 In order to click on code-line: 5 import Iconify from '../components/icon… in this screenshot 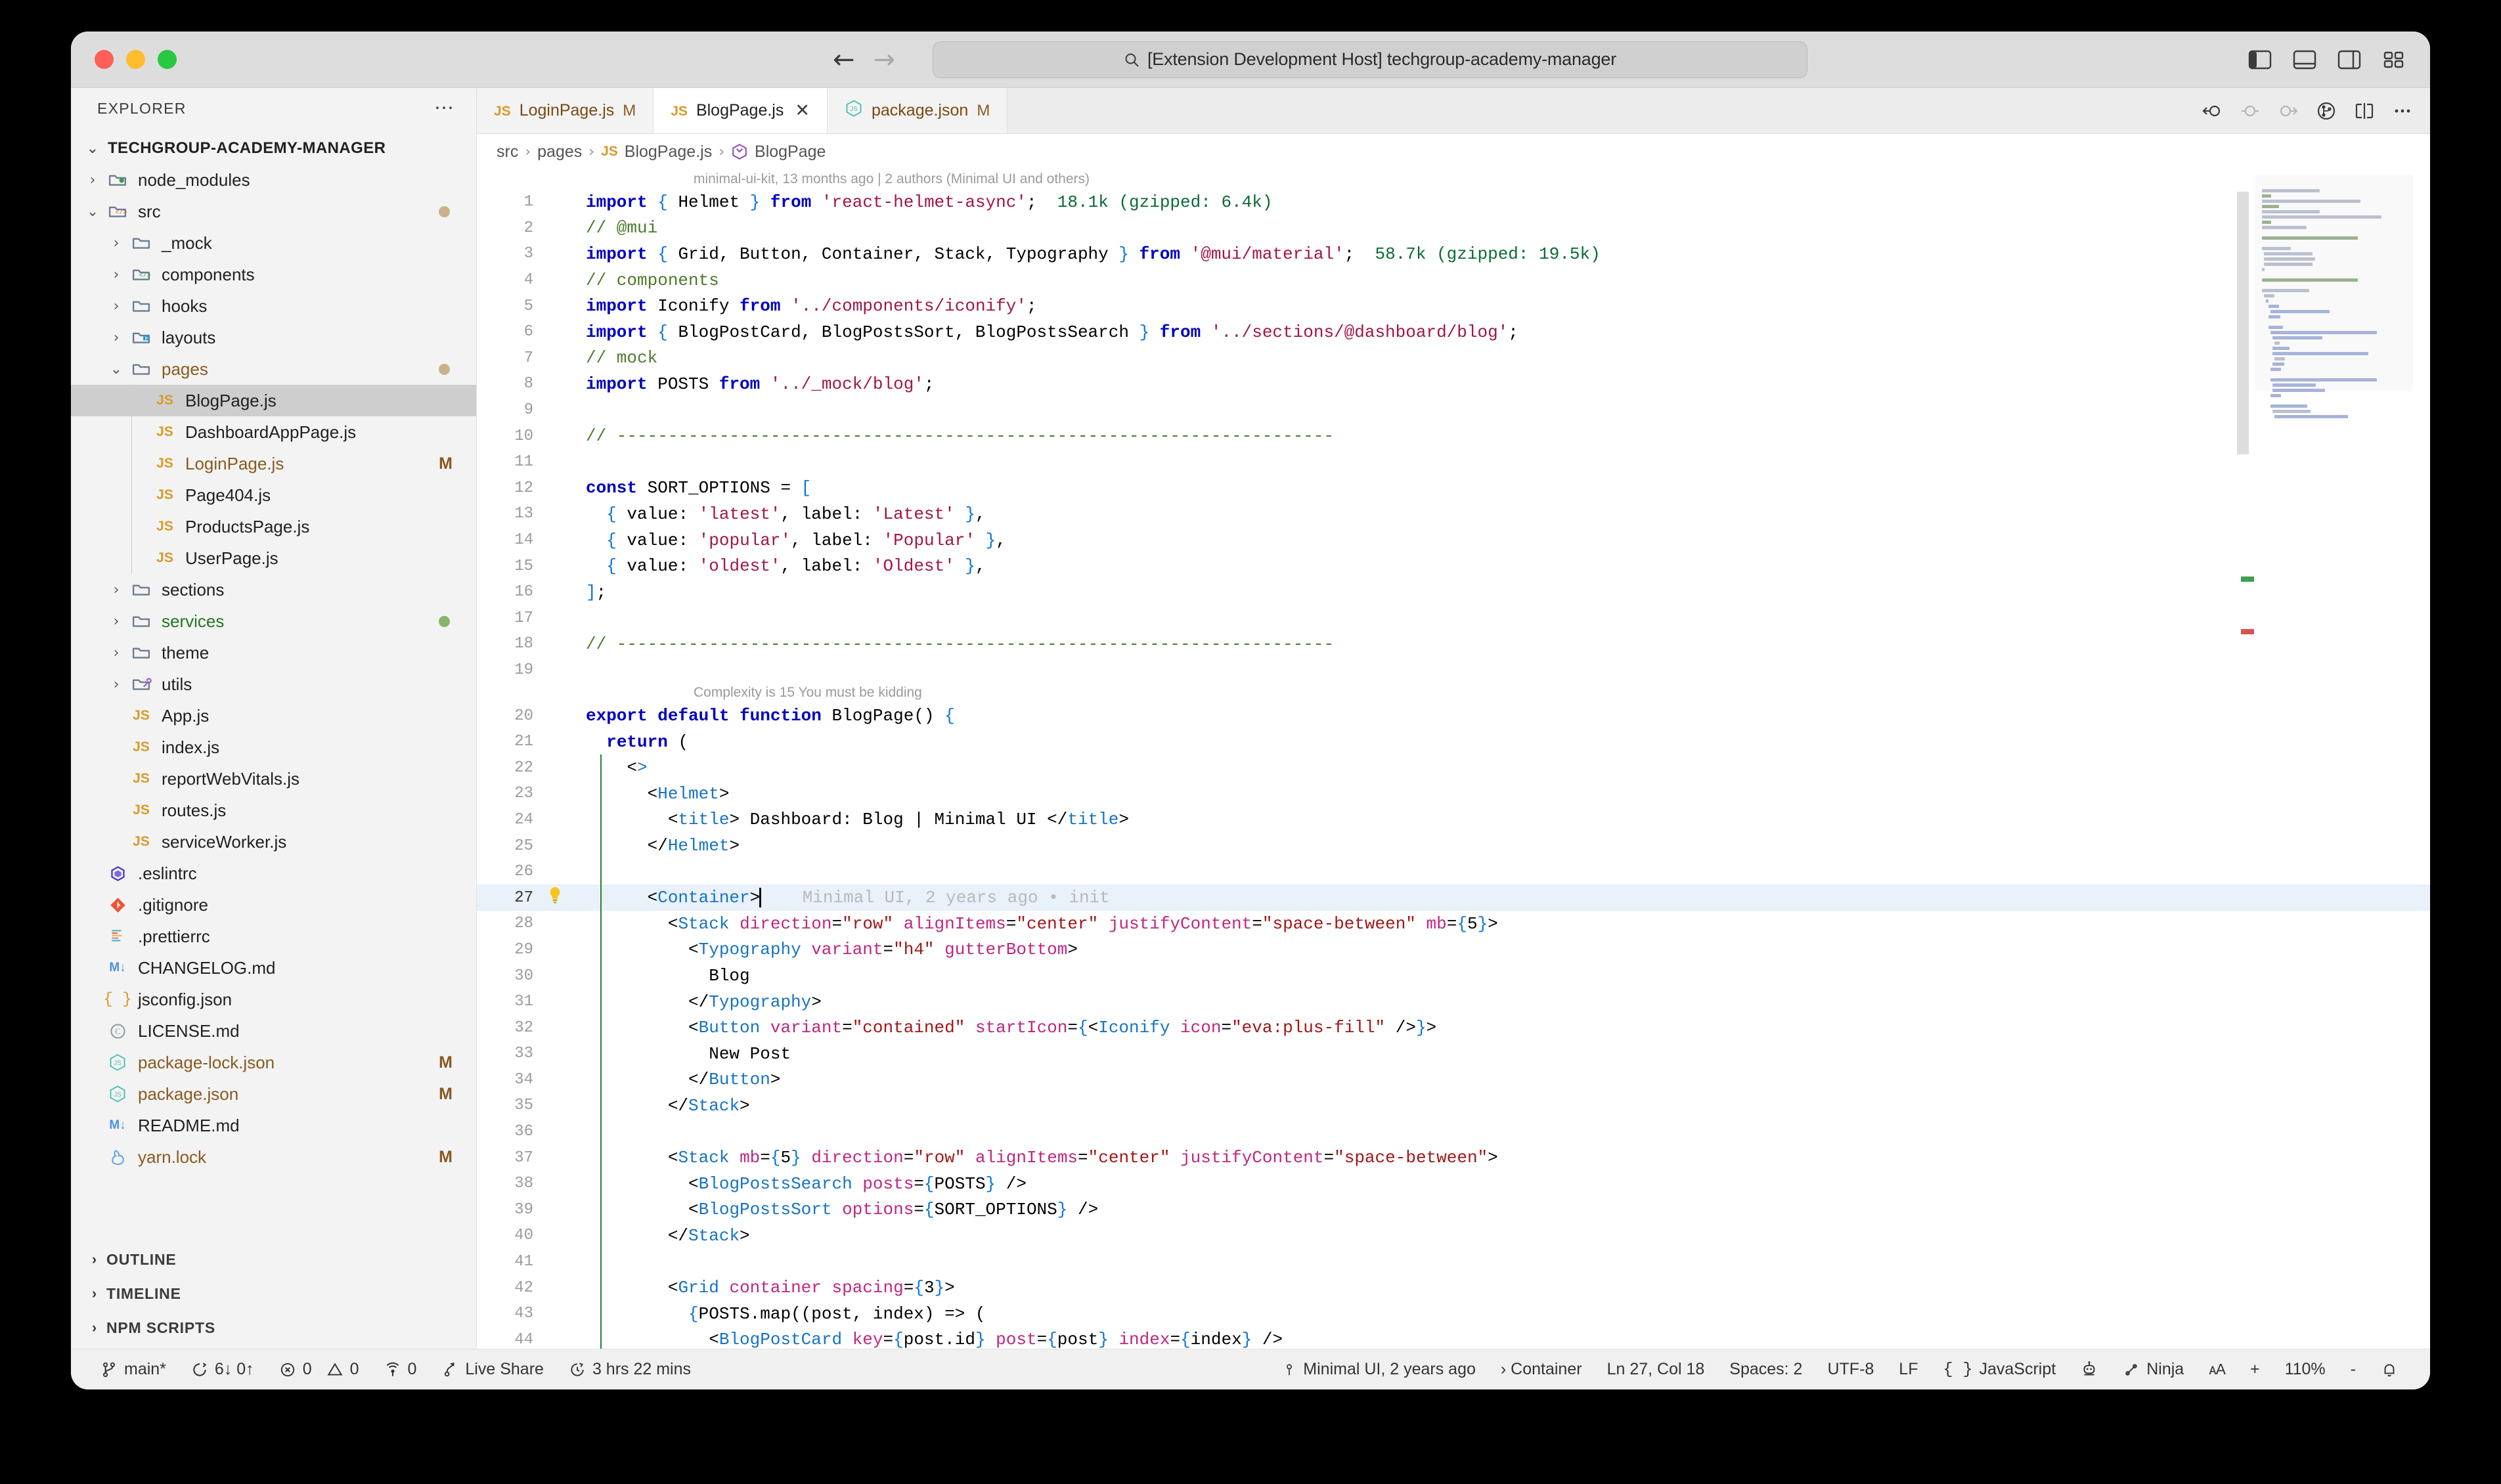, I will do `click(1453, 306)`.